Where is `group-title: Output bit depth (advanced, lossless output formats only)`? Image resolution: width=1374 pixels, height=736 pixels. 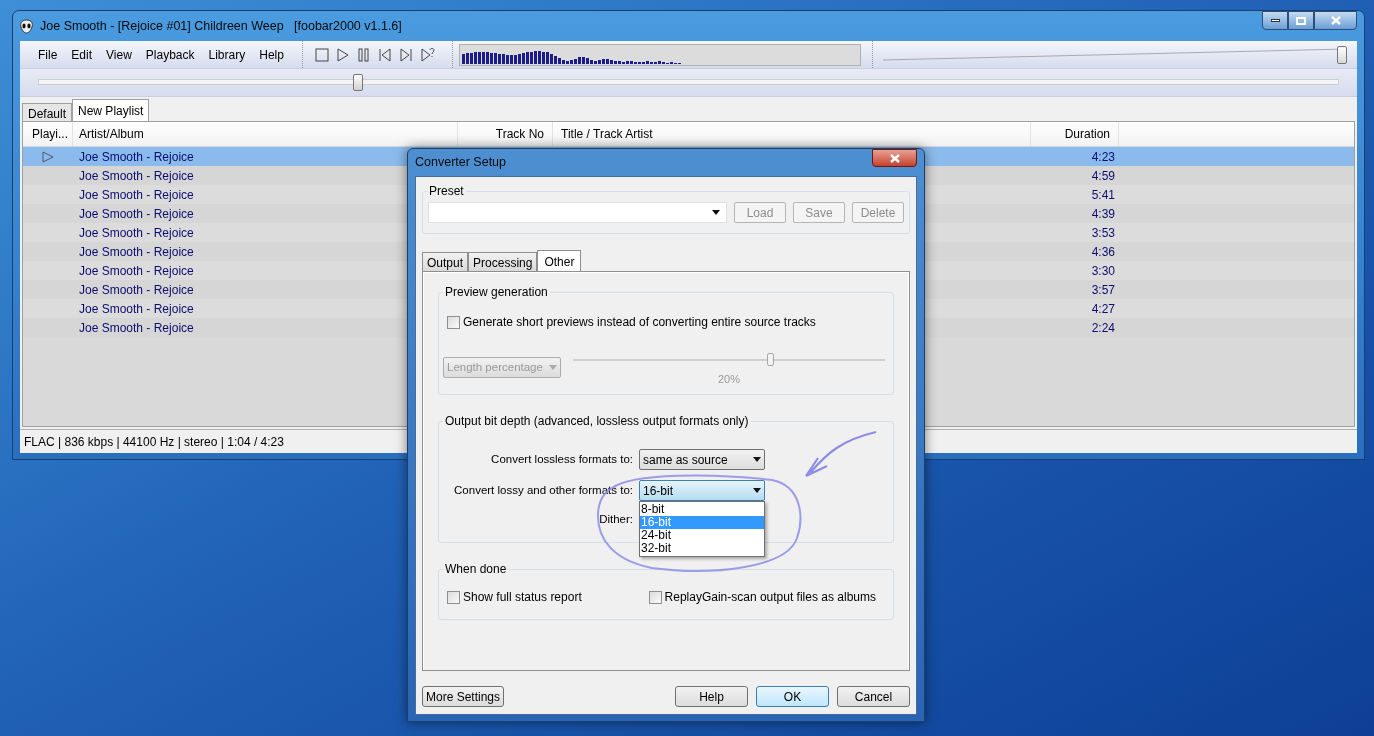
group-title: Output bit depth (advanced, lossless output formats only) is located at coordinates (597, 421).